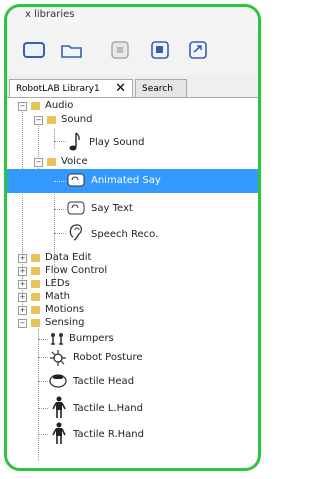  Describe the element at coordinates (132, 17) in the screenshot. I see `title-bar: x libraries` at that location.